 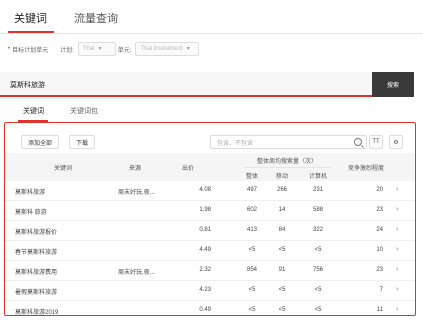 What do you see at coordinates (205, 310) in the screenshot?
I see `cell-bid: 0.49` at bounding box center [205, 310].